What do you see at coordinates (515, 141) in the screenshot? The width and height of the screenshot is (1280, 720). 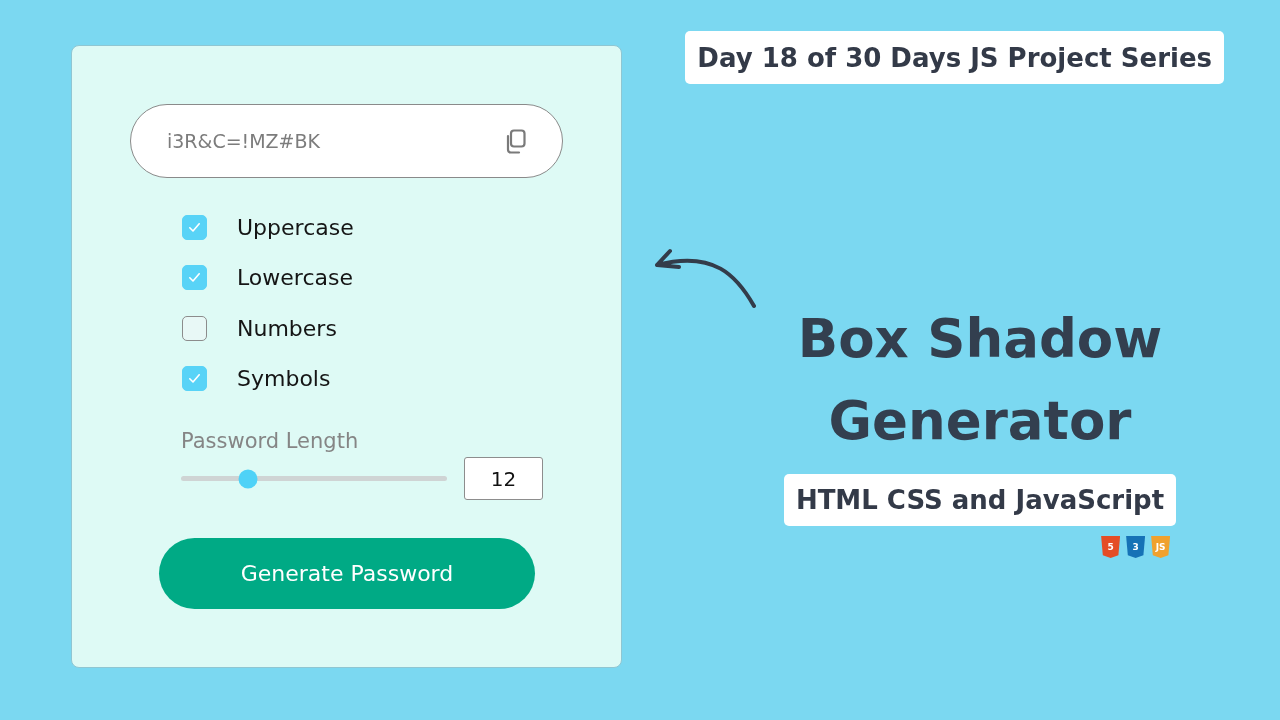 I see `copy-icon` at bounding box center [515, 141].